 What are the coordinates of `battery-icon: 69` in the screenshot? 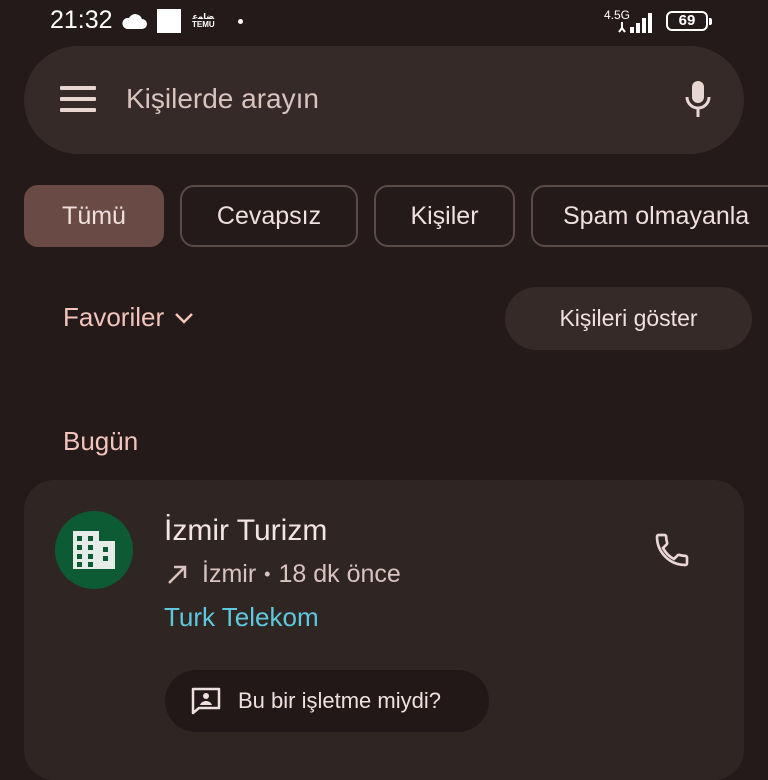 It's located at (689, 21).